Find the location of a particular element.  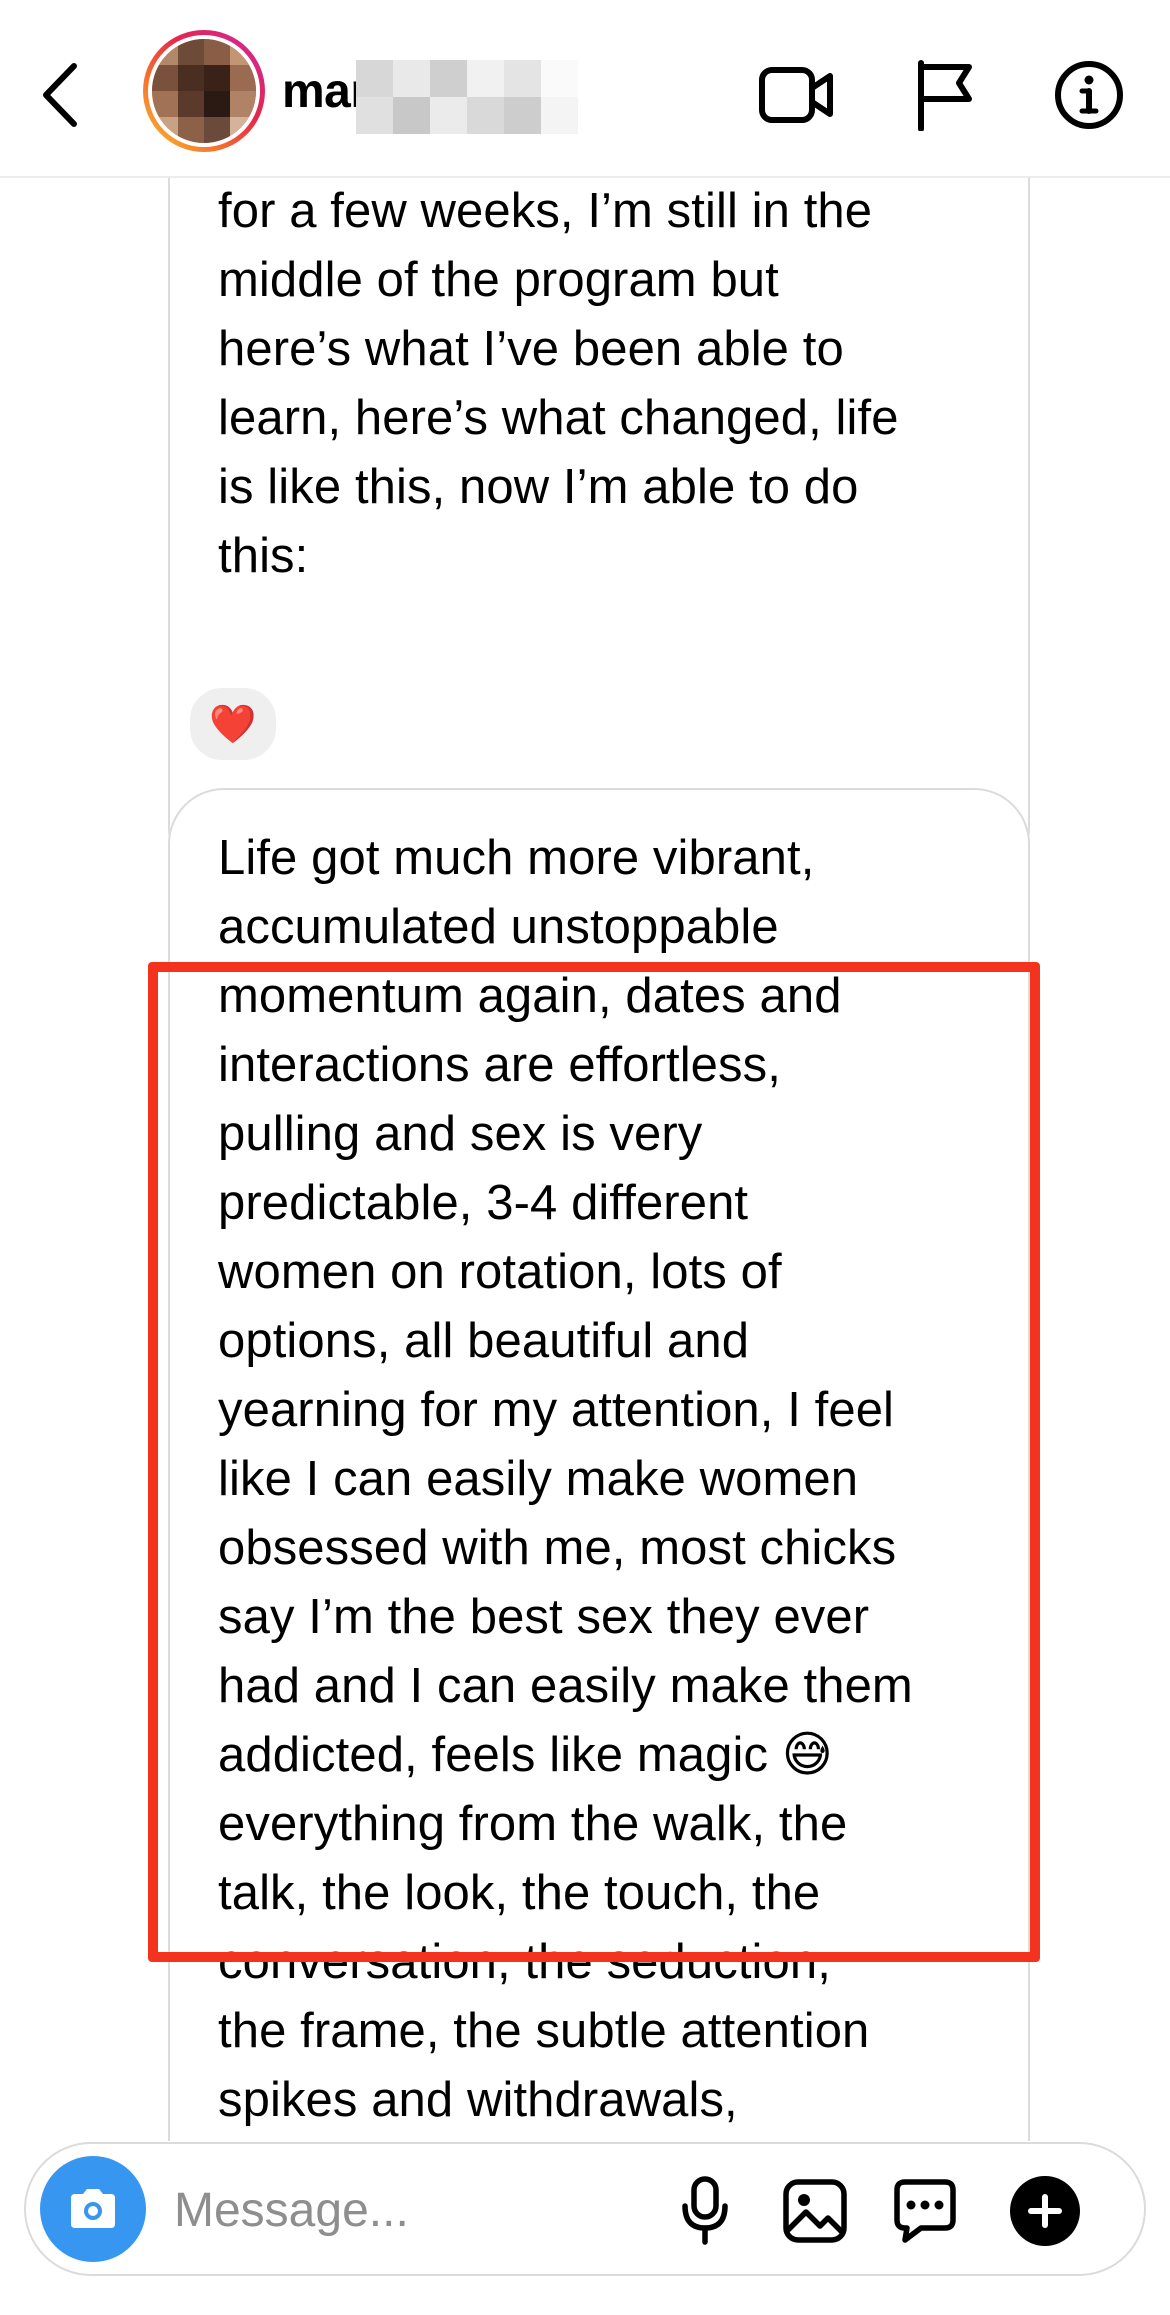

report-button is located at coordinates (945, 95).